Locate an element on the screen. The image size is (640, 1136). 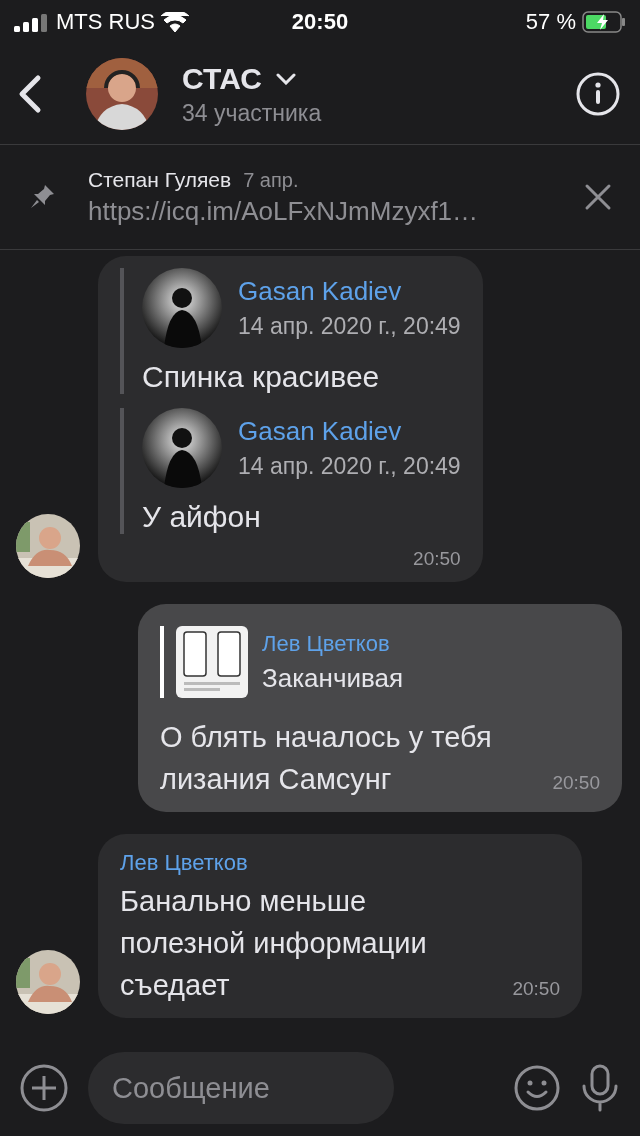
reply-author: Лев Цветков is located at coordinates (326, 643).